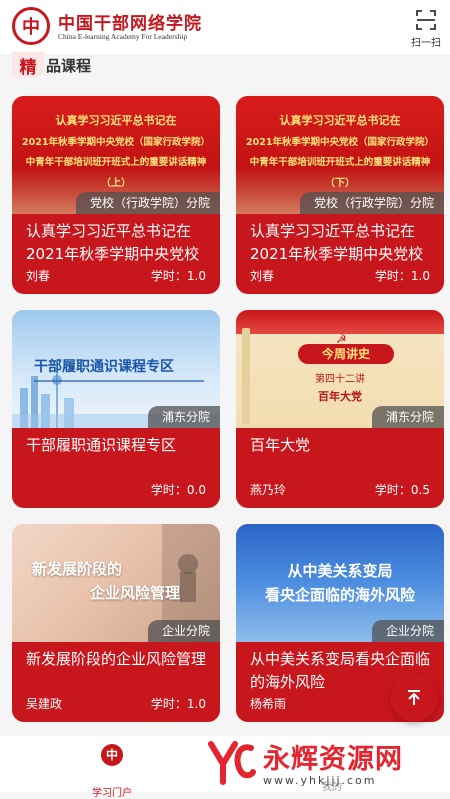  I want to click on section-badge: 精, so click(28, 65).